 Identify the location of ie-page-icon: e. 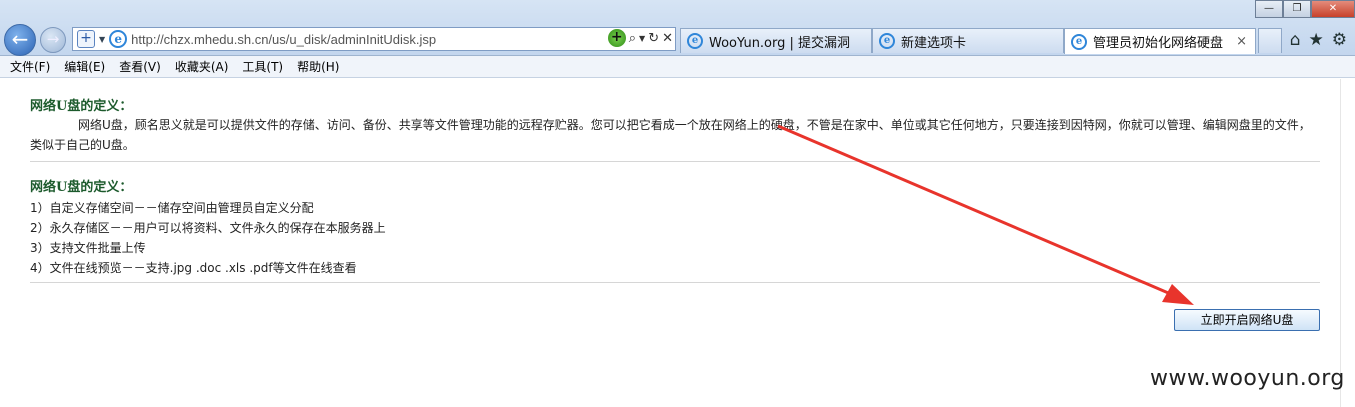
(118, 39).